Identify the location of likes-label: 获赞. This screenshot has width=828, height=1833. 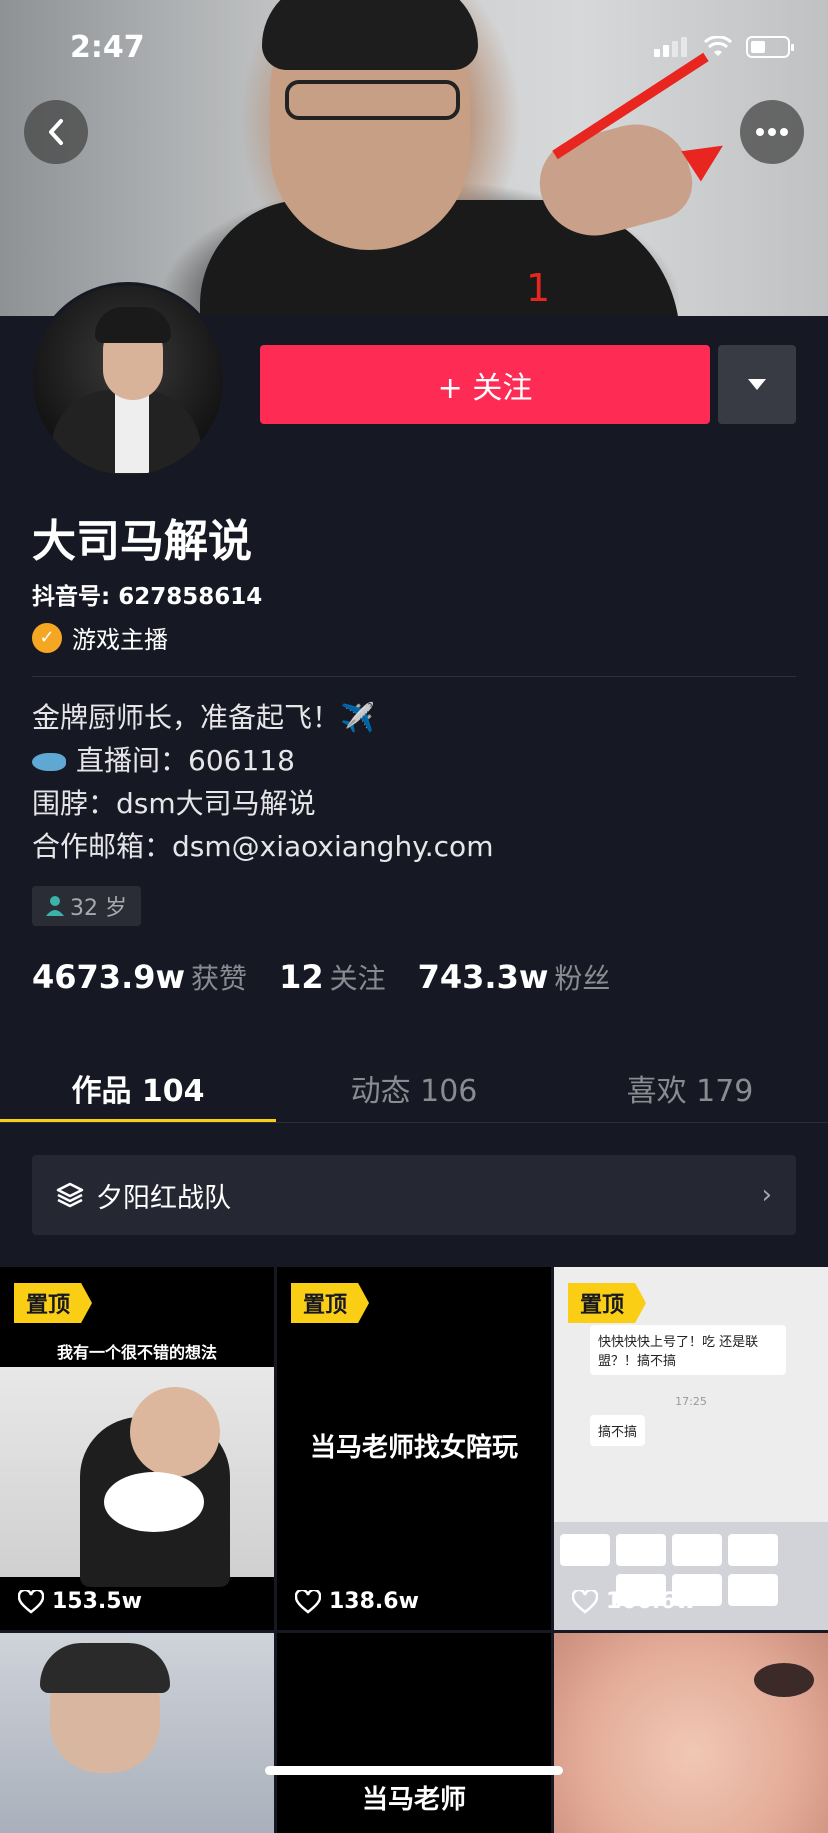
(219, 978).